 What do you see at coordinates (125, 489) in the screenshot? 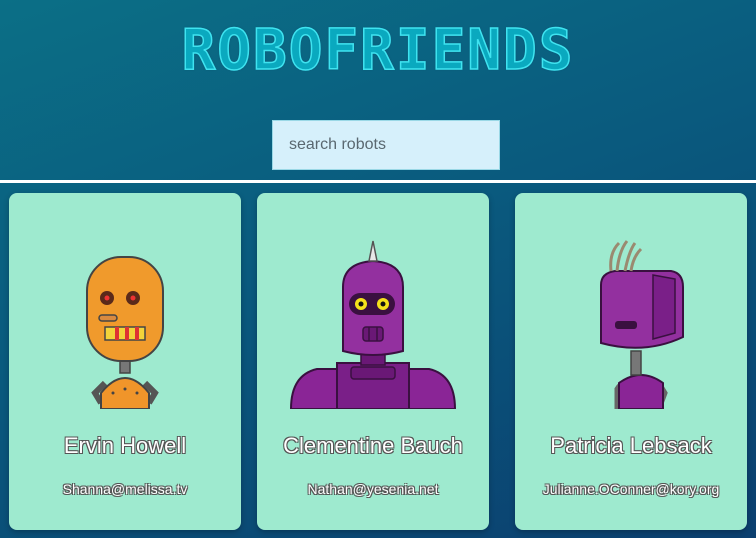
I see `robot-email: Shanna@melissa.tv` at bounding box center [125, 489].